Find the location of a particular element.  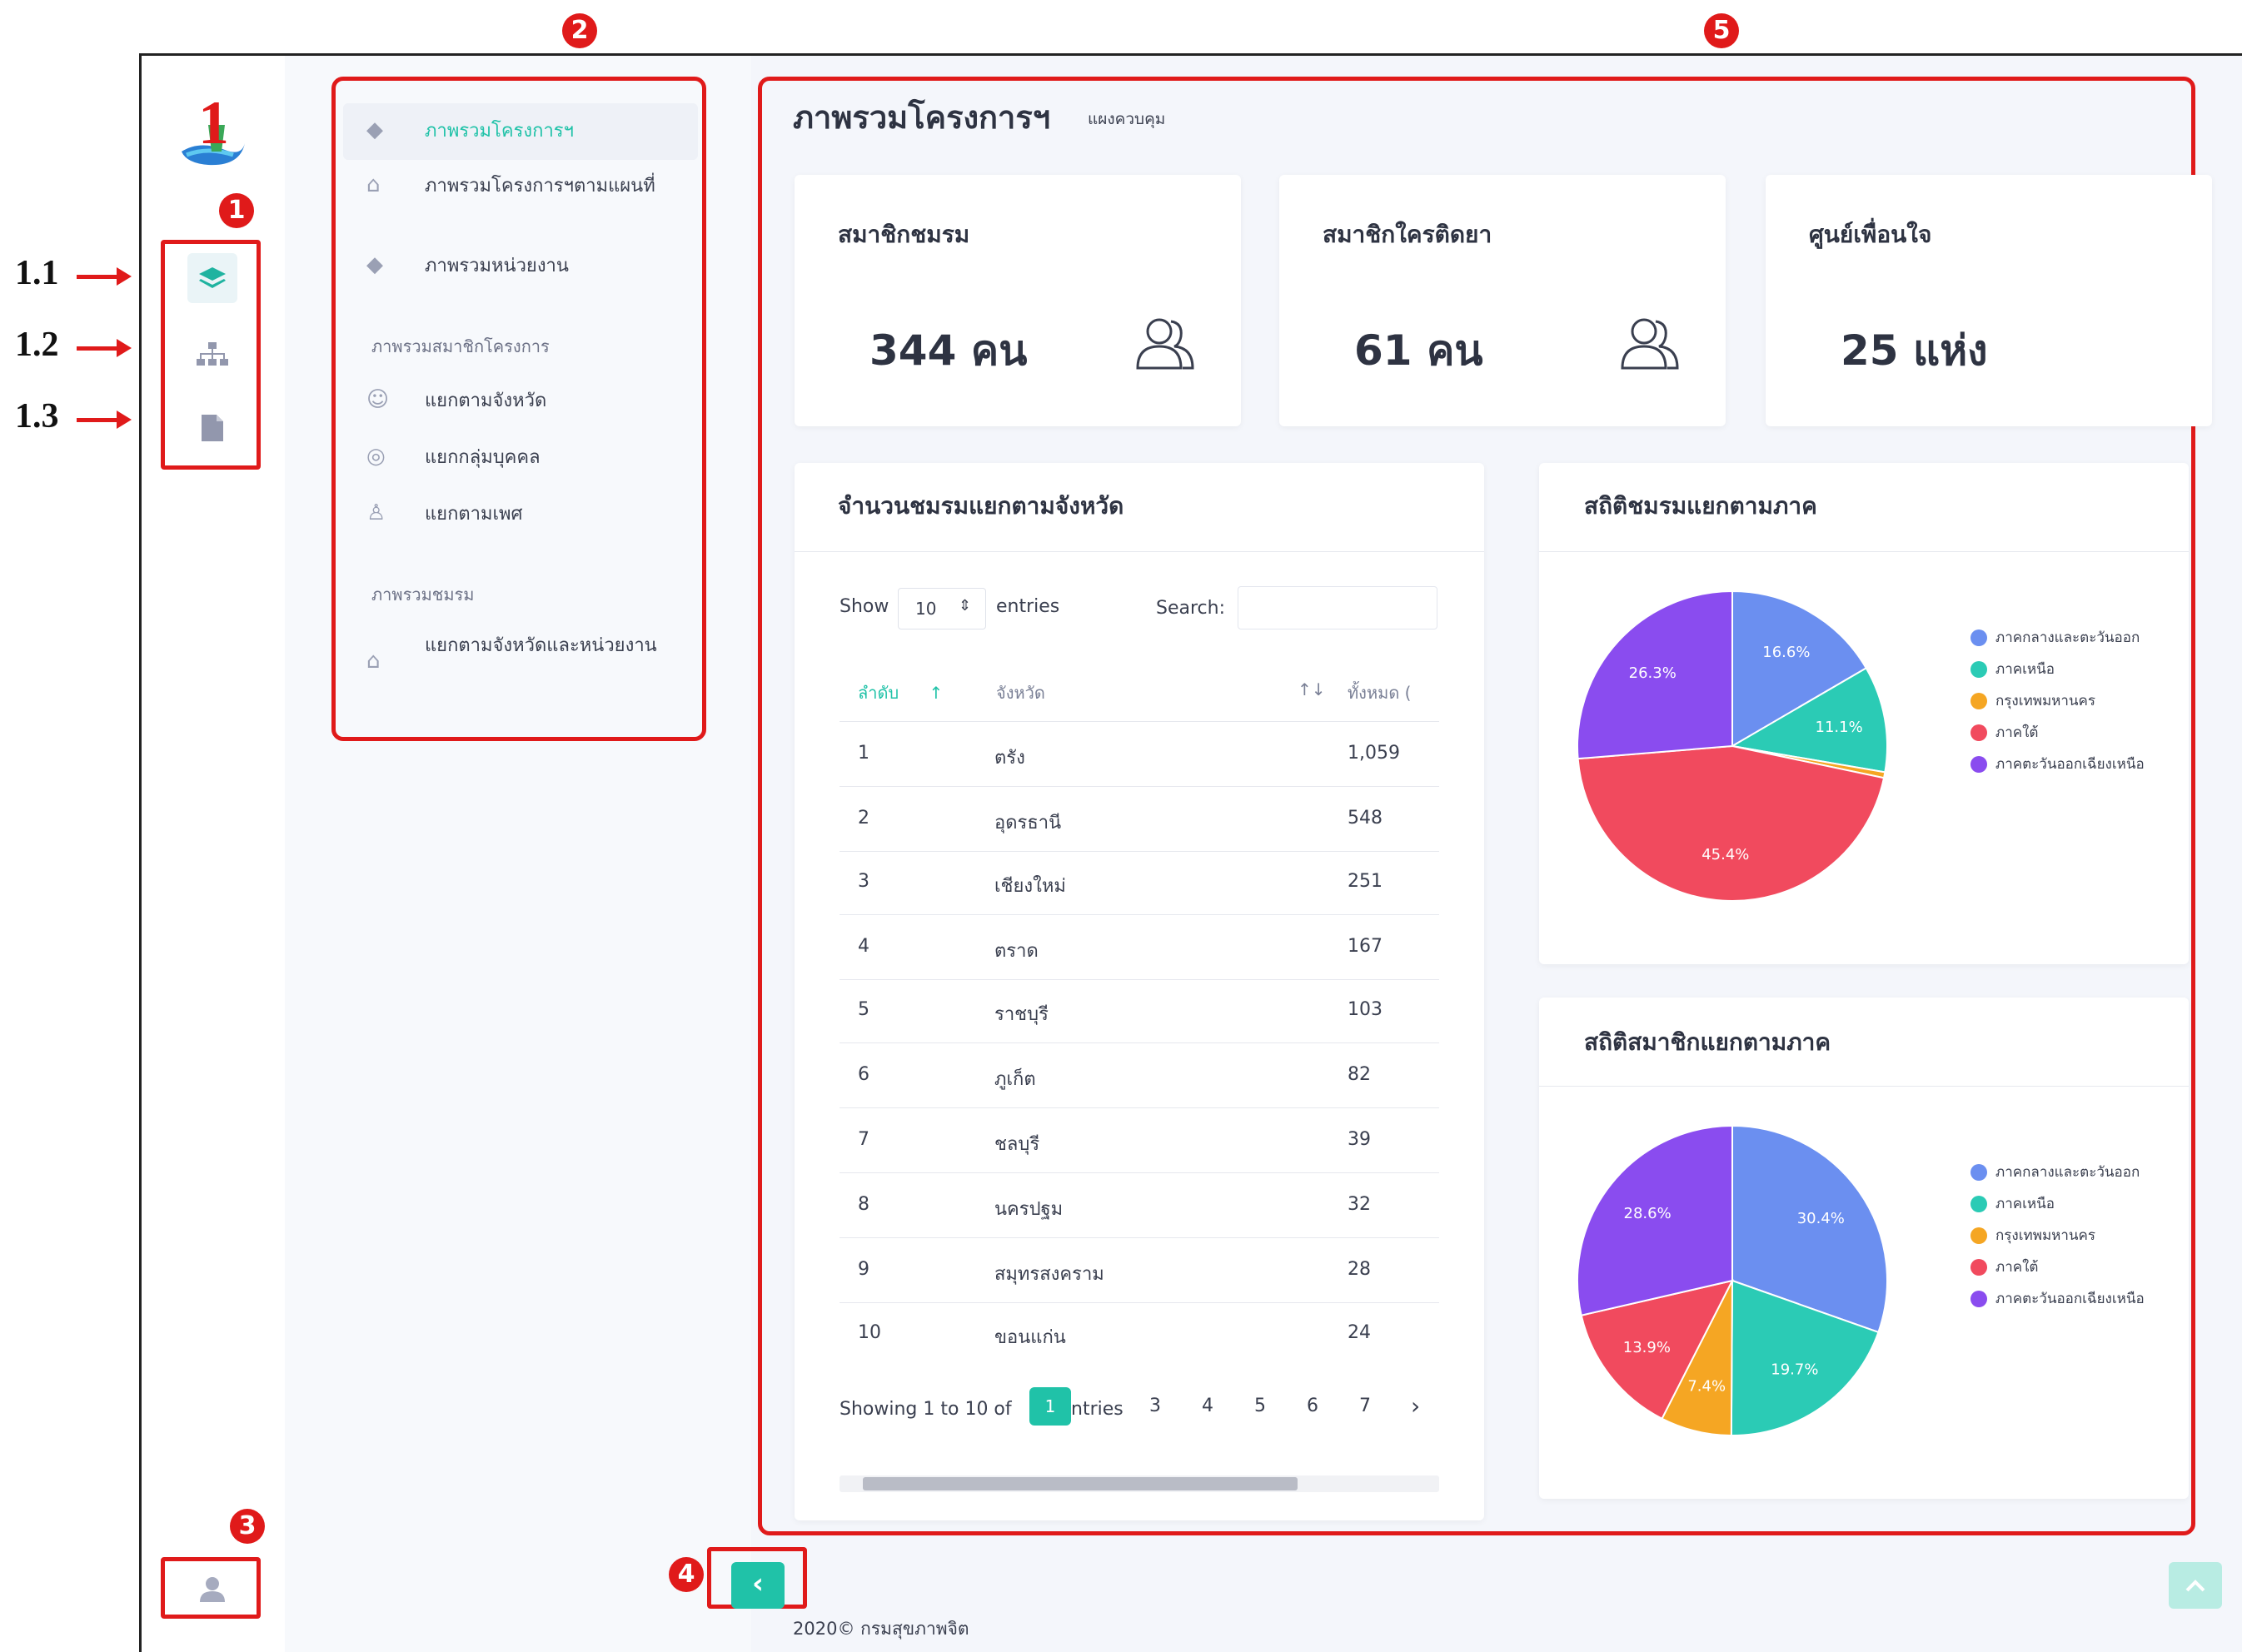

stat-card-club-members: สมาชิกชมรม 344 คน is located at coordinates (1018, 300).